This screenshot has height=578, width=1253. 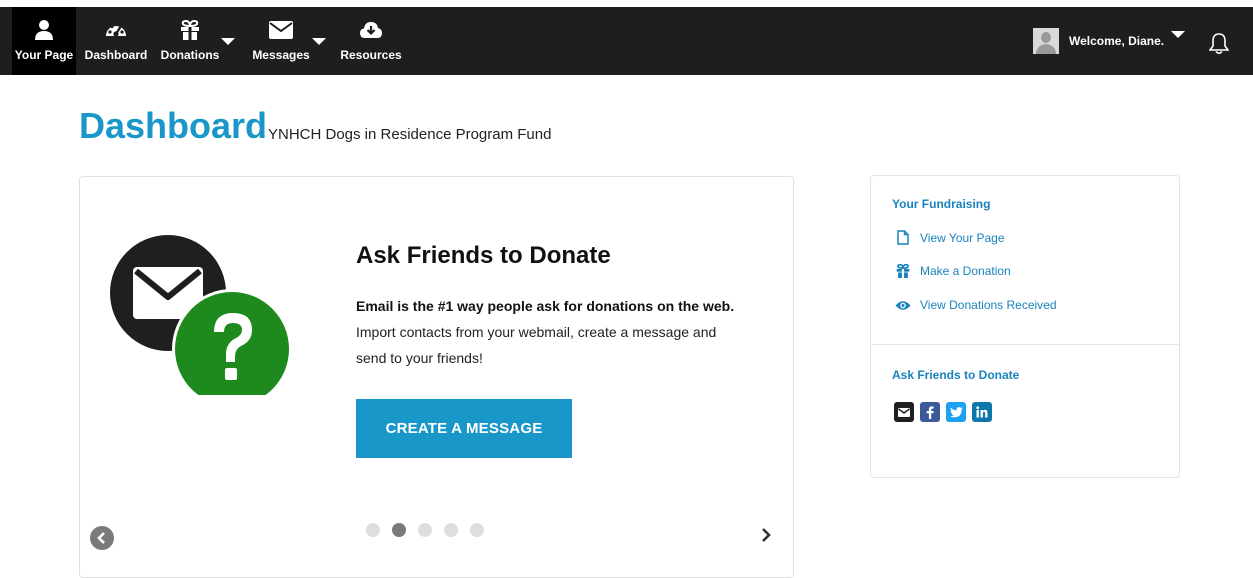 I want to click on link-label: Make a Donation, so click(x=965, y=271).